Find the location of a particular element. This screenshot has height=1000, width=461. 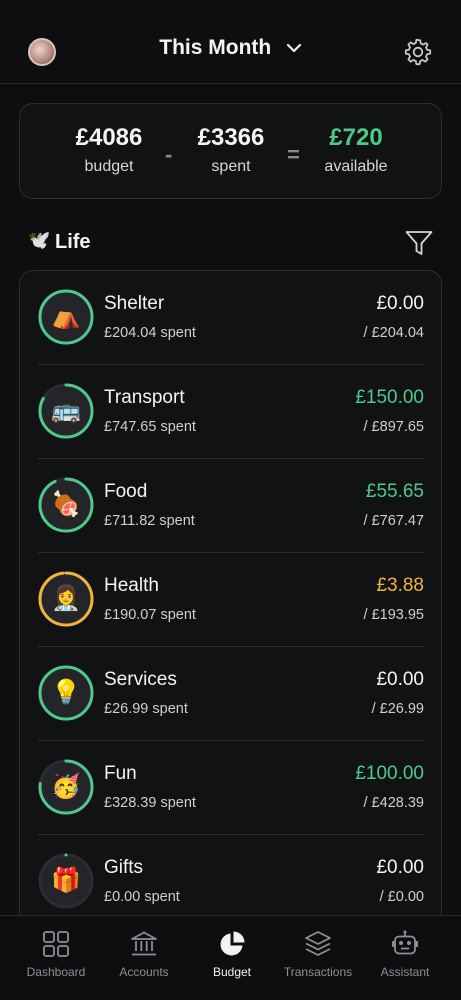

tab-label: Transactions is located at coordinates (318, 972).